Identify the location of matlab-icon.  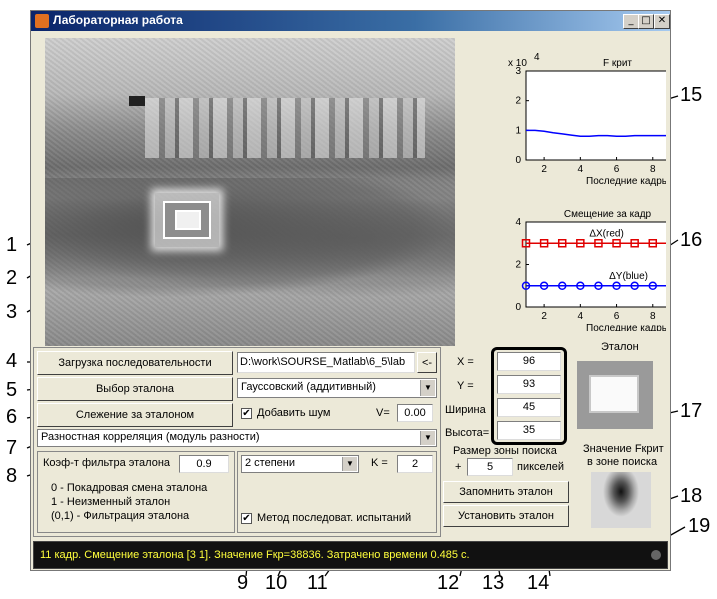
(42, 21).